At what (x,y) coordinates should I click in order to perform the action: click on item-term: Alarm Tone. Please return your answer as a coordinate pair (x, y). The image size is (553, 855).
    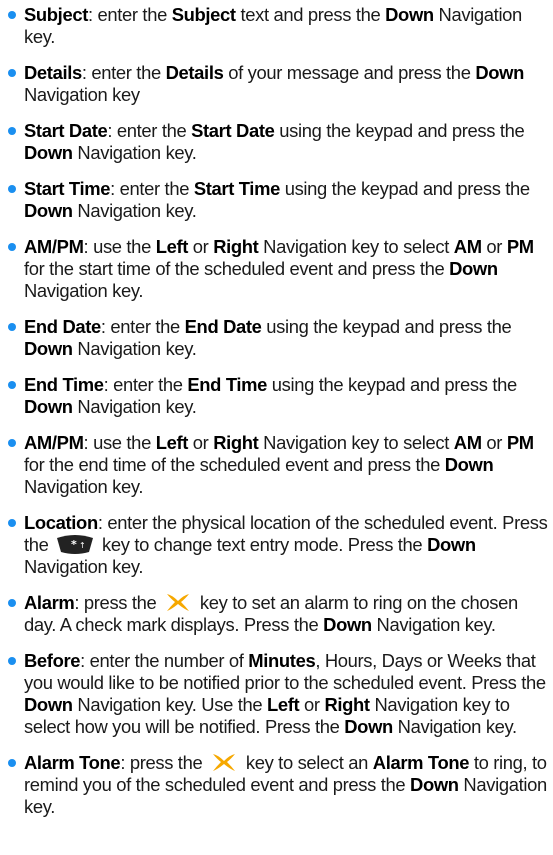
    Looking at the image, I should click on (421, 762).